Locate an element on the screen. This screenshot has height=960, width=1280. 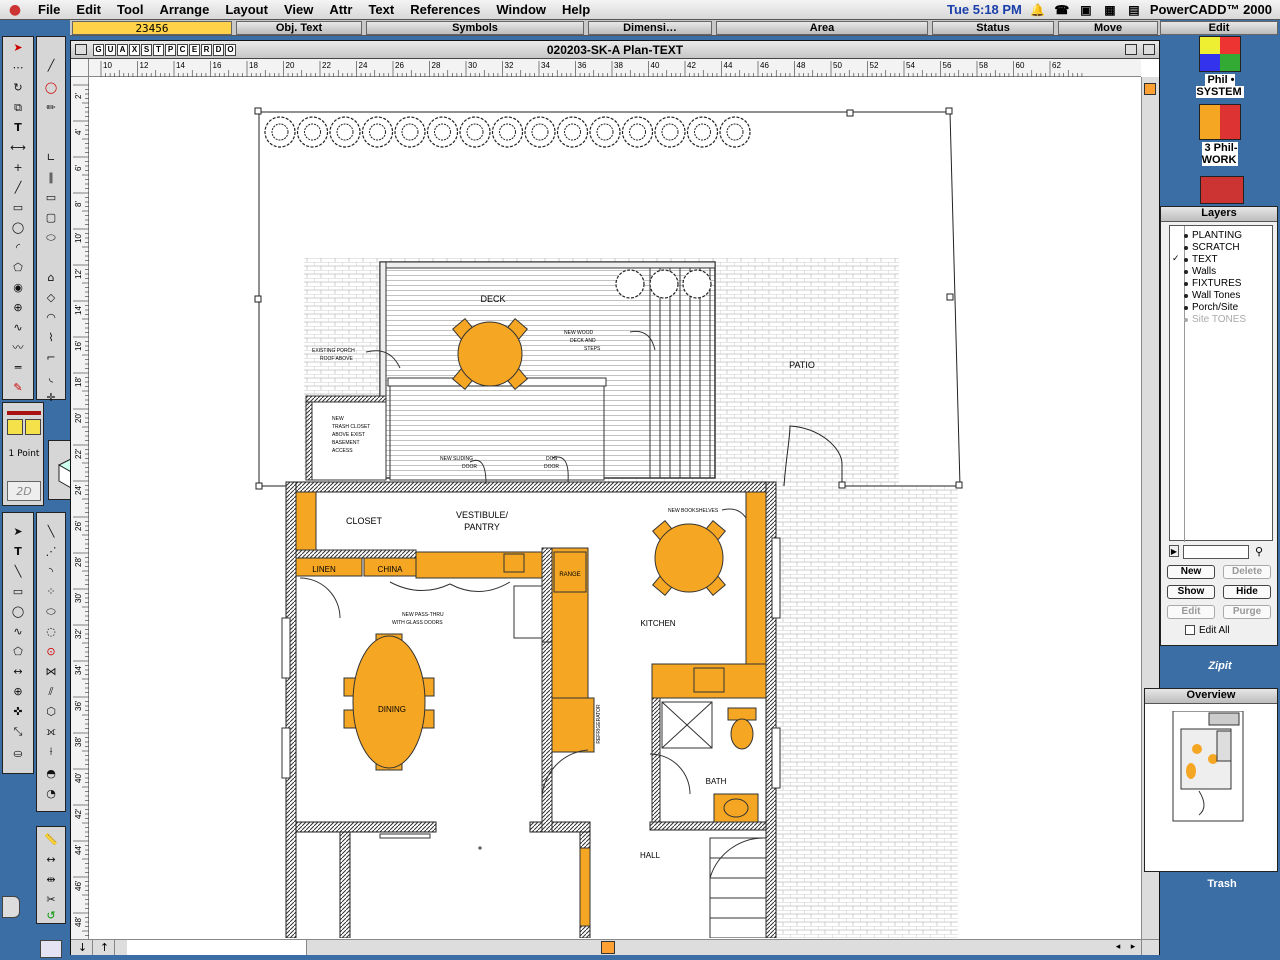
paint-bucket-icon: ⛀ is located at coordinates (18, 754).